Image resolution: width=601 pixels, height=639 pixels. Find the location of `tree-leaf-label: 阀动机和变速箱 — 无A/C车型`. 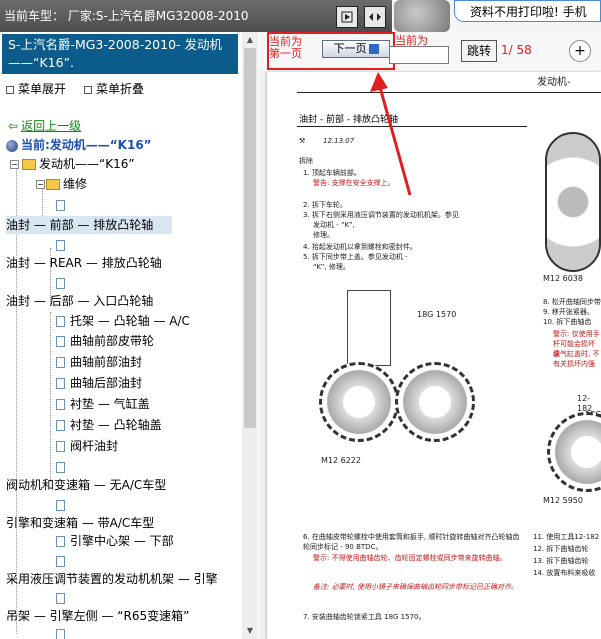

tree-leaf-label: 阀动机和变速箱 — 无A/C车型 is located at coordinates (86, 485).